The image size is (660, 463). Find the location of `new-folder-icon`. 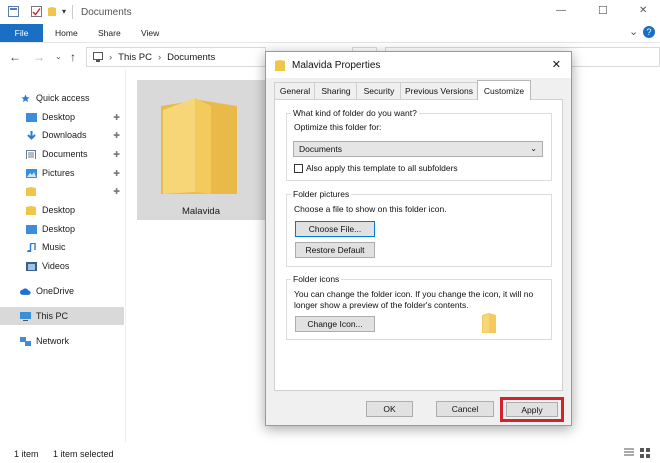

new-folder-icon is located at coordinates (52, 11).